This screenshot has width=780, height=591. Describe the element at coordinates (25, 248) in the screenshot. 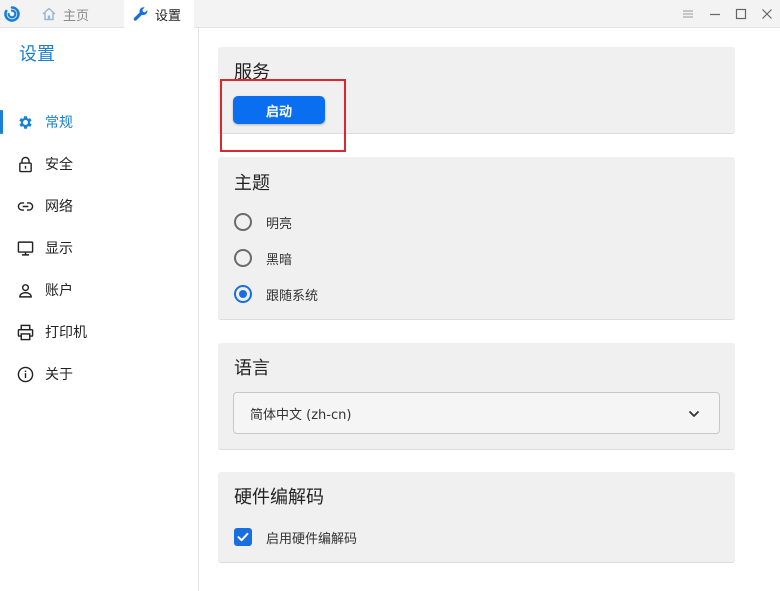

I see `monitor-icon` at that location.